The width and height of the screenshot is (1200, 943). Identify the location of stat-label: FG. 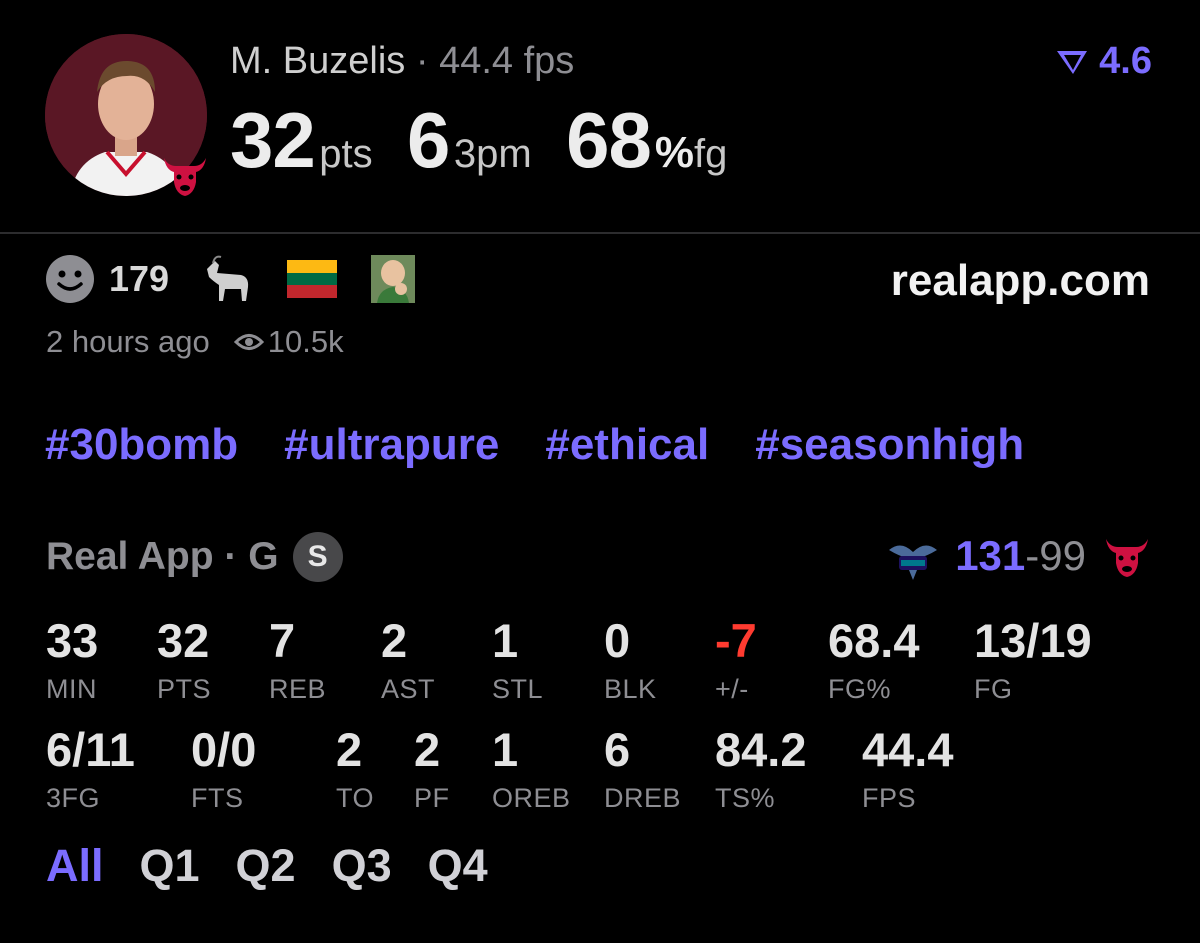
(993, 689).